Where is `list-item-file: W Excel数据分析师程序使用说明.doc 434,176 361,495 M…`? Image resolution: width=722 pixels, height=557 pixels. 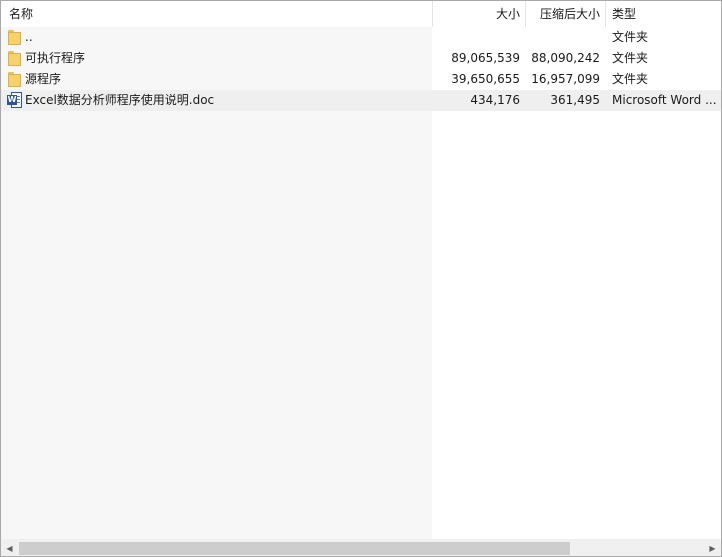 list-item-file: W Excel数据分析师程序使用说明.doc 434,176 361,495 M… is located at coordinates (361, 100).